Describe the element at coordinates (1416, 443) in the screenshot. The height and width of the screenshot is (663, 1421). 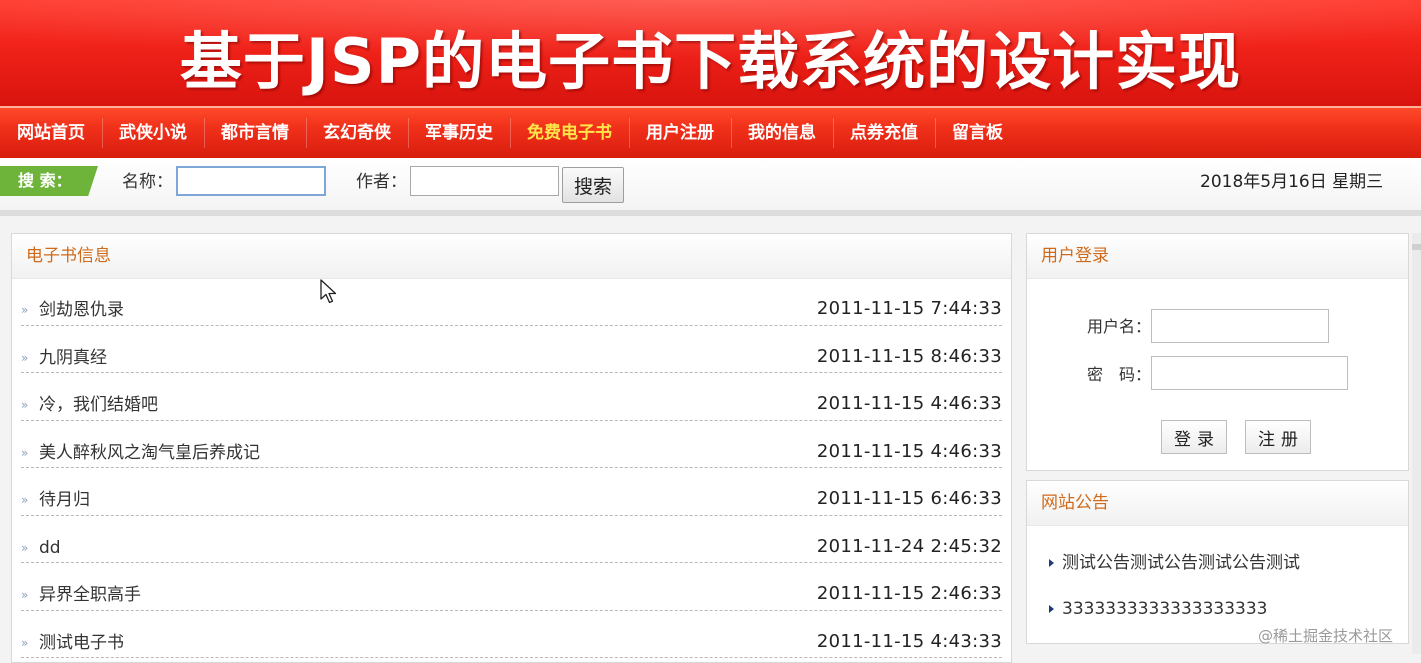
I see `page-scroll-edge` at that location.